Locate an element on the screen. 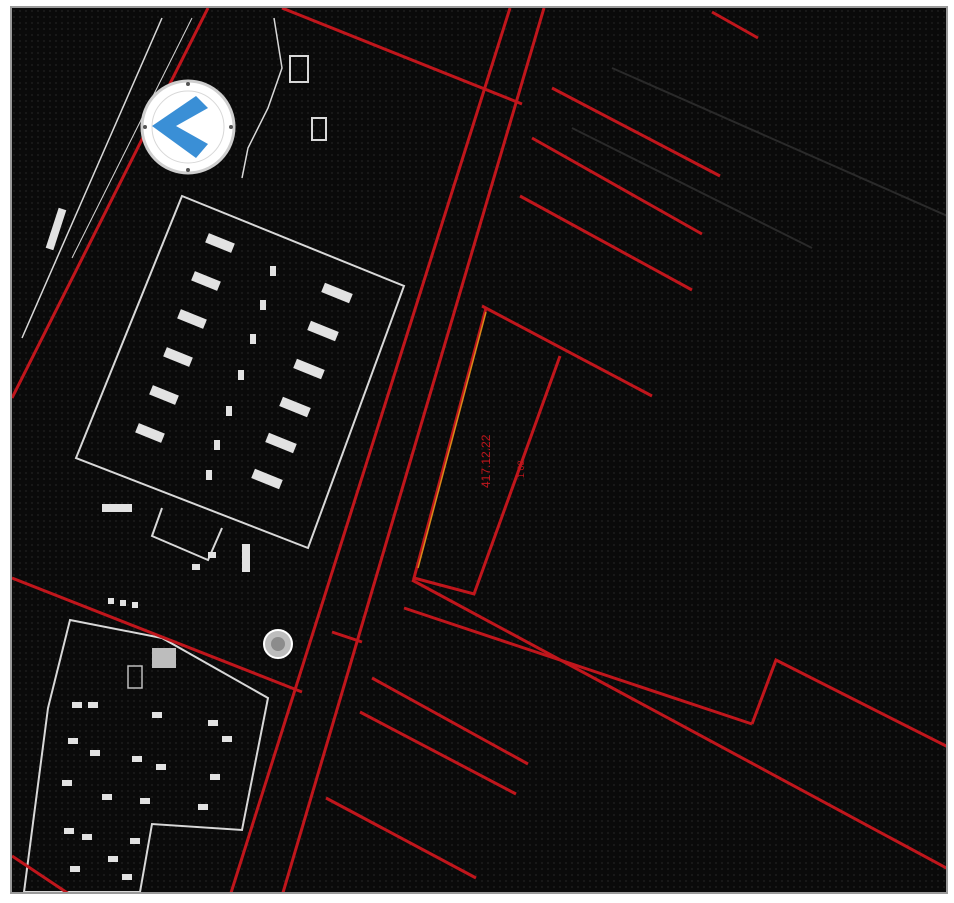 This screenshot has height=903, width=954. parcel-label: 417.12.22 is located at coordinates (486, 461).